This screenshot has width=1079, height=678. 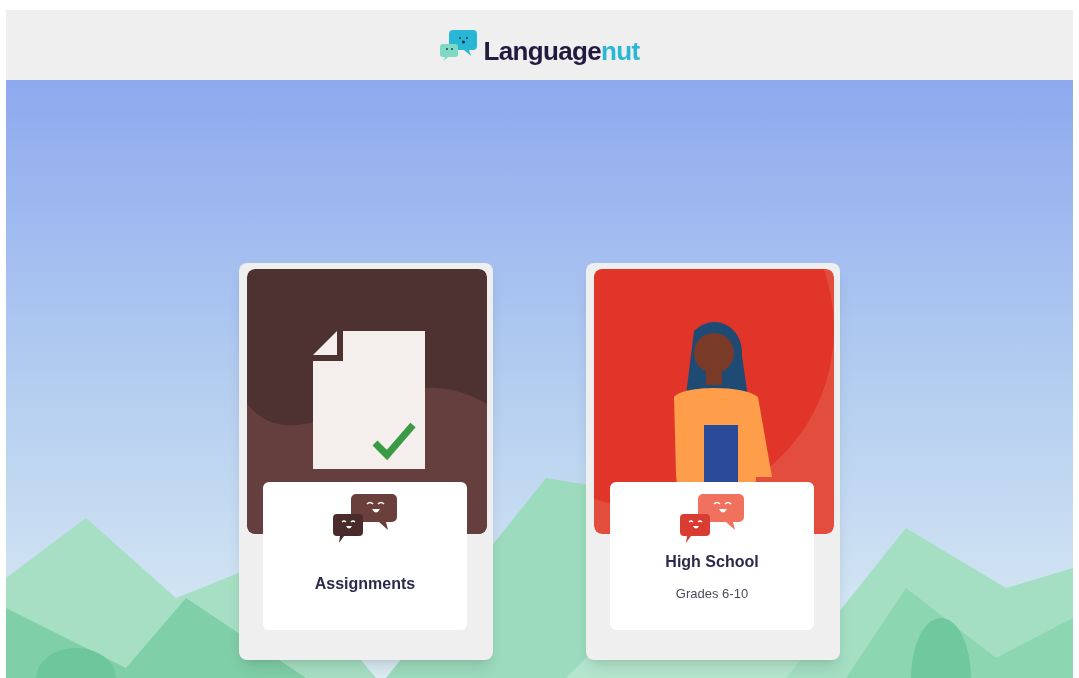 What do you see at coordinates (561, 51) in the screenshot?
I see `logo-text: Languagenut` at bounding box center [561, 51].